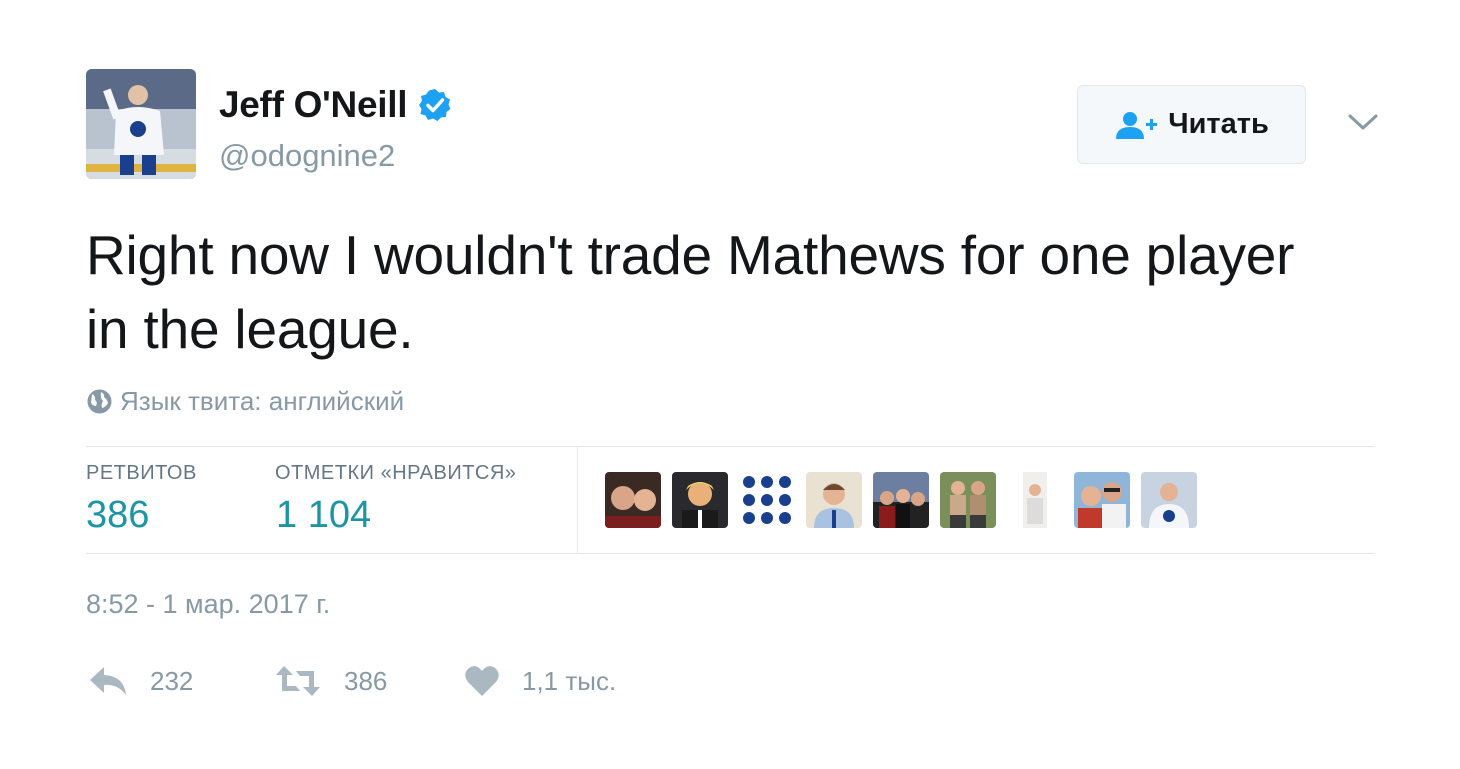 The image size is (1460, 769). Describe the element at coordinates (330, 681) in the screenshot. I see `retweet-button: 386` at that location.